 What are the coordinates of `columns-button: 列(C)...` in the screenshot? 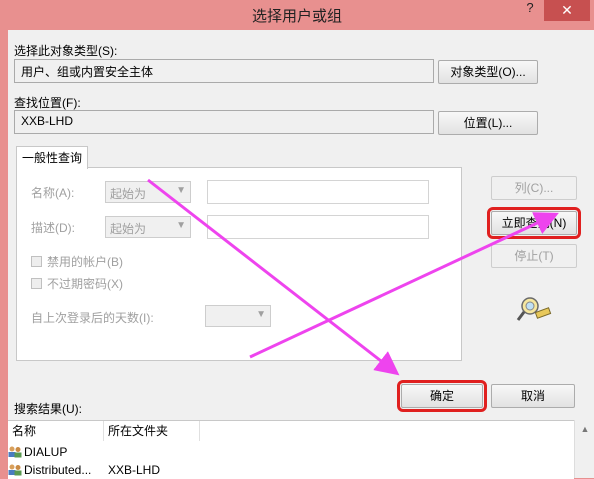 It's located at (534, 188).